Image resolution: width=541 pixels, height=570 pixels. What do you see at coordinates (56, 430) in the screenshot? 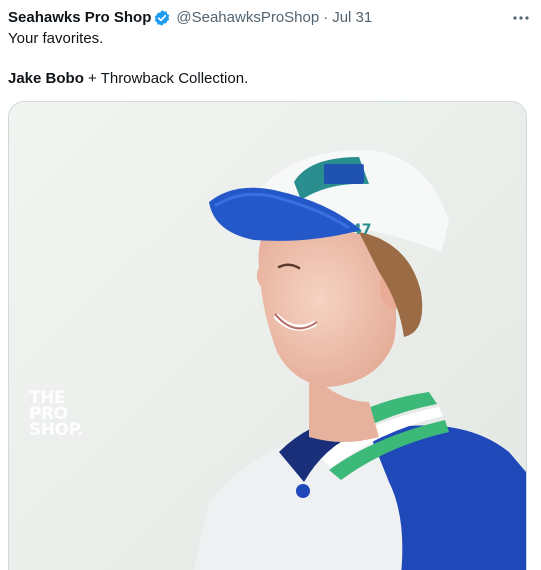
I see `watermark-line-3: SHOP.` at bounding box center [56, 430].